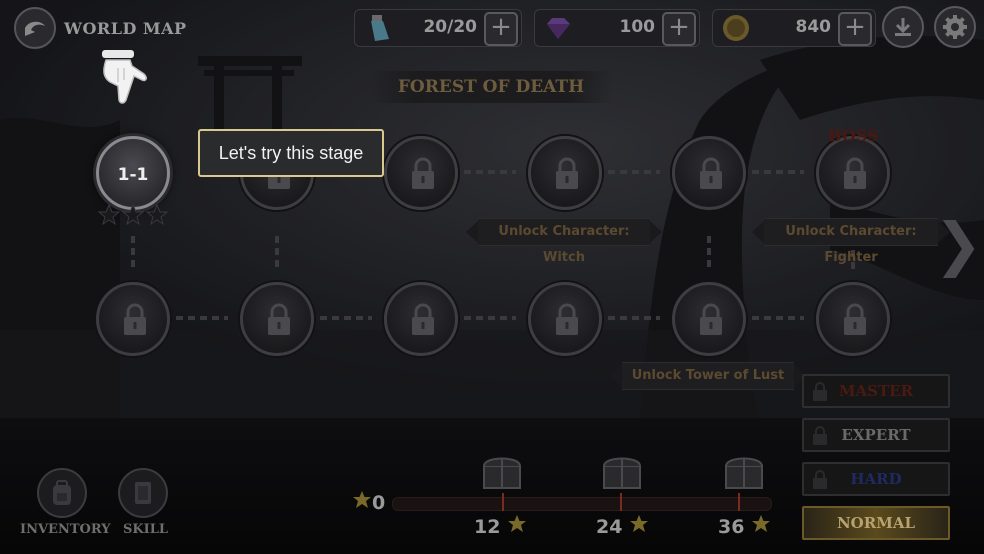 The image size is (984, 554). I want to click on unlock-ribbon-witch: Unlock Character: Witch, so click(564, 241).